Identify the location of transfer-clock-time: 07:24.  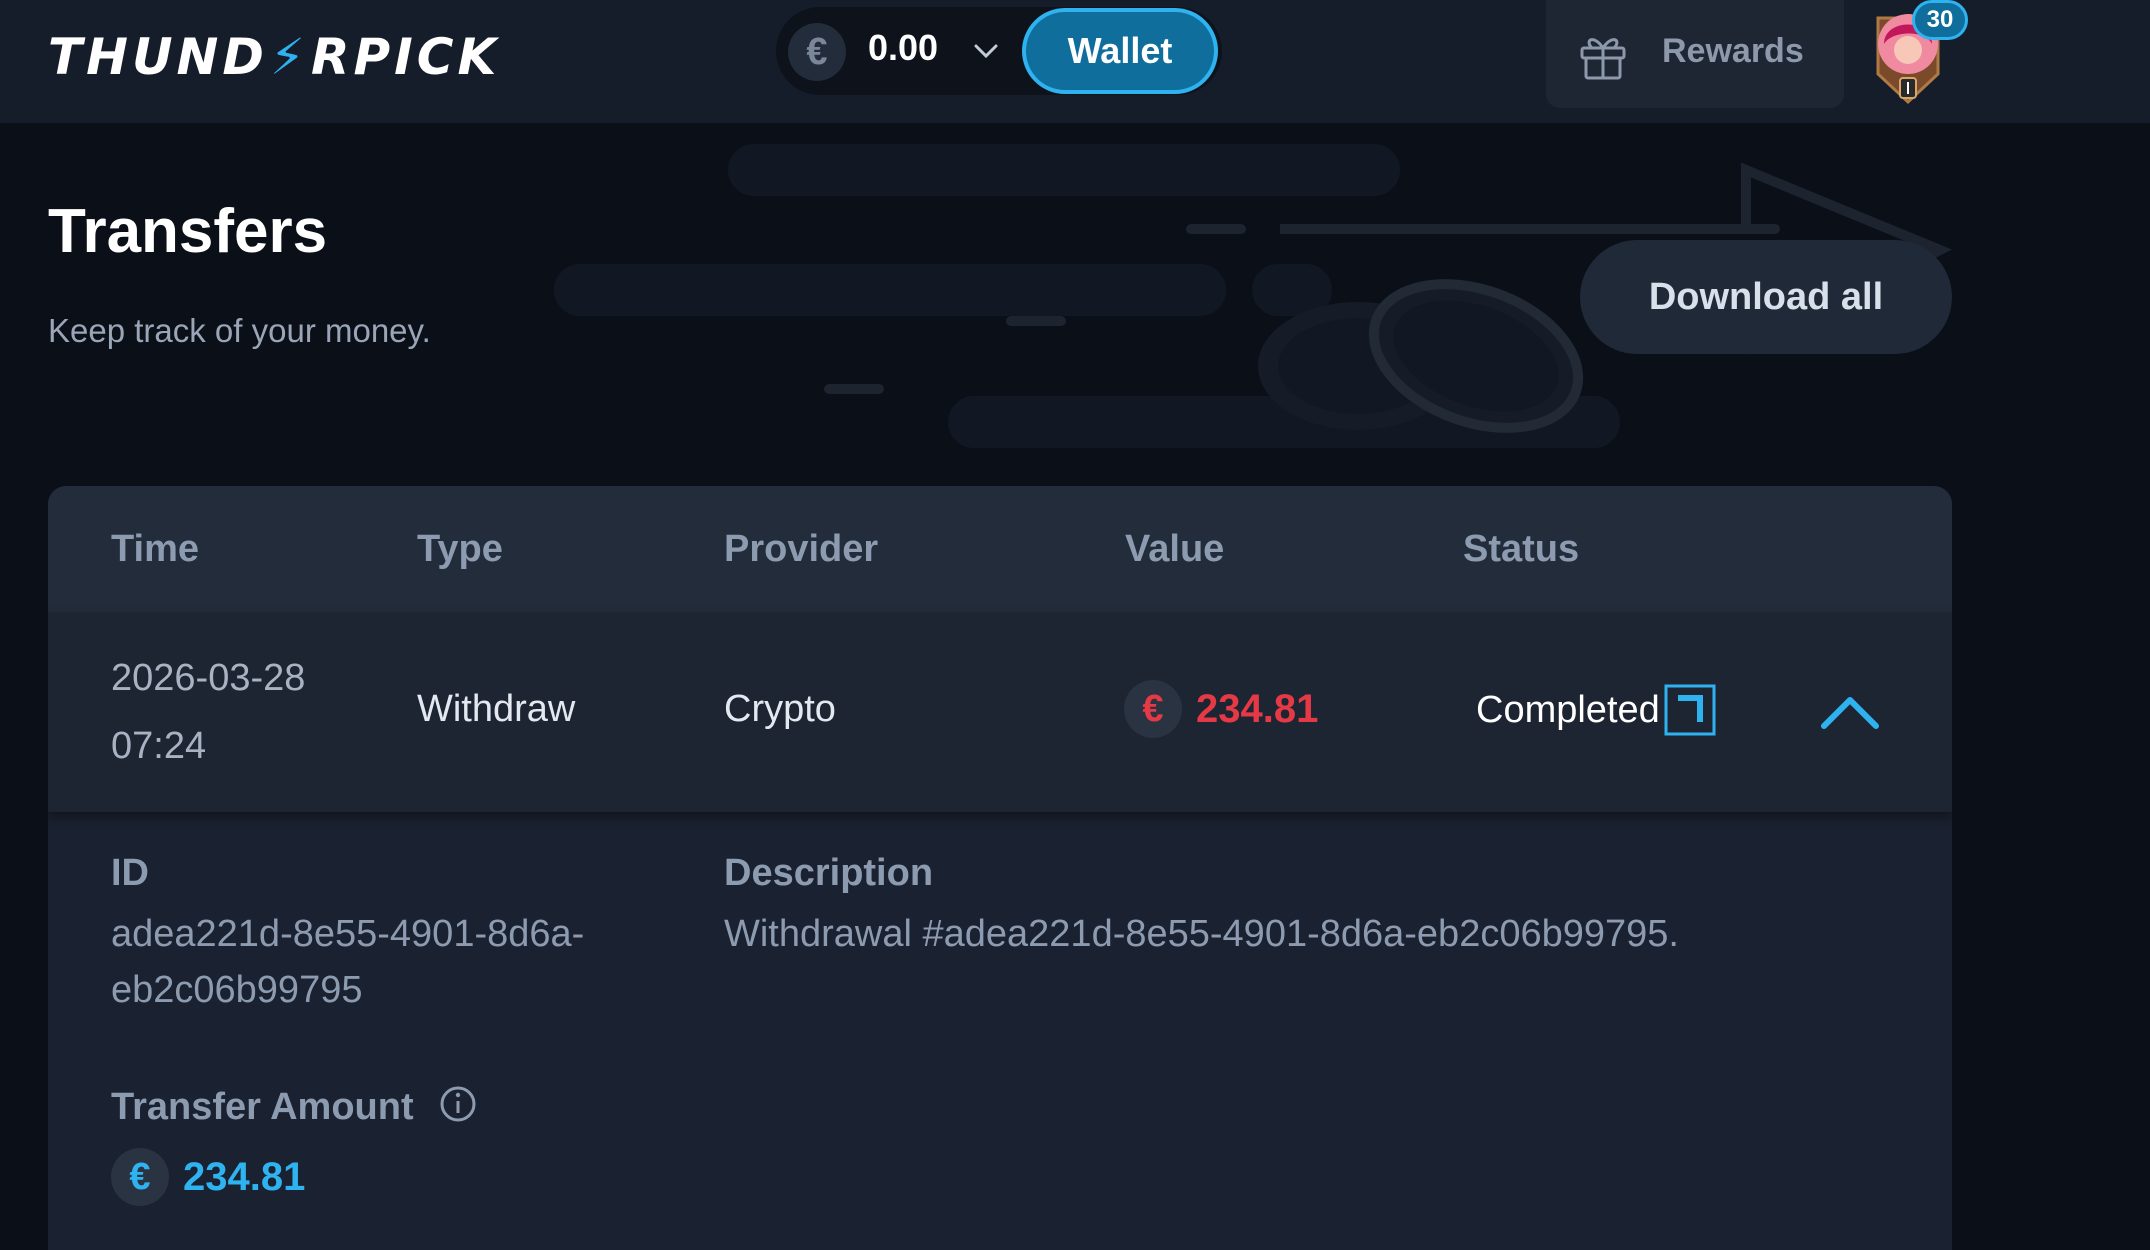
(159, 746).